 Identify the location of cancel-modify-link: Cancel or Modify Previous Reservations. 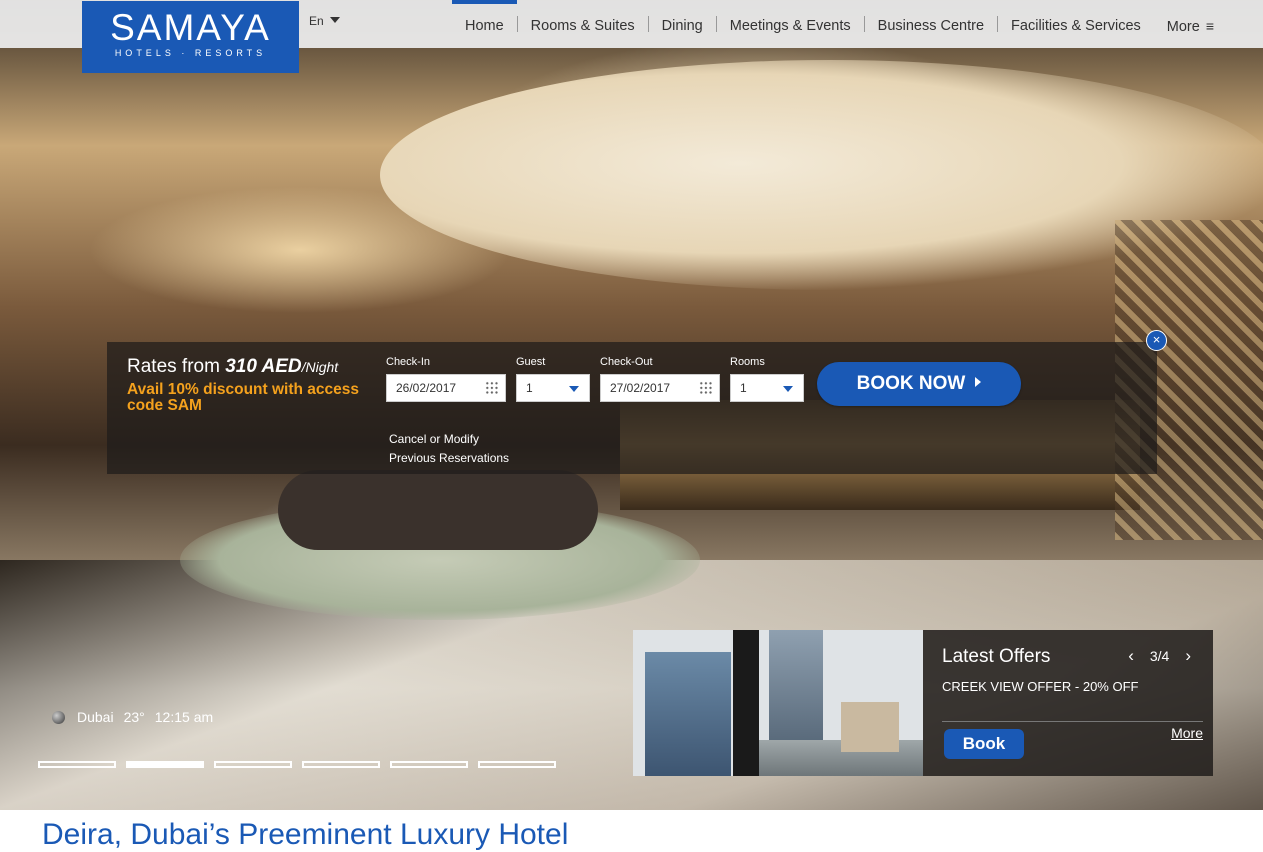
(449, 449).